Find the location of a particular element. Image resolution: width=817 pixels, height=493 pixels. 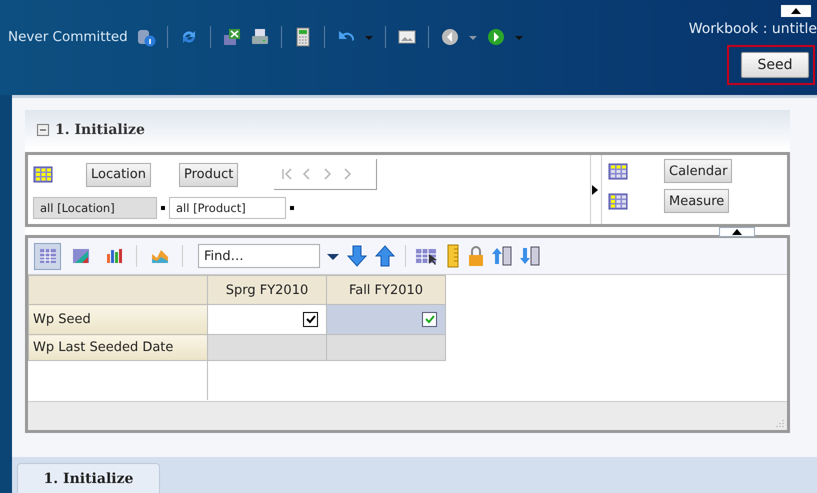

expand-arrow-icon is located at coordinates (595, 190).